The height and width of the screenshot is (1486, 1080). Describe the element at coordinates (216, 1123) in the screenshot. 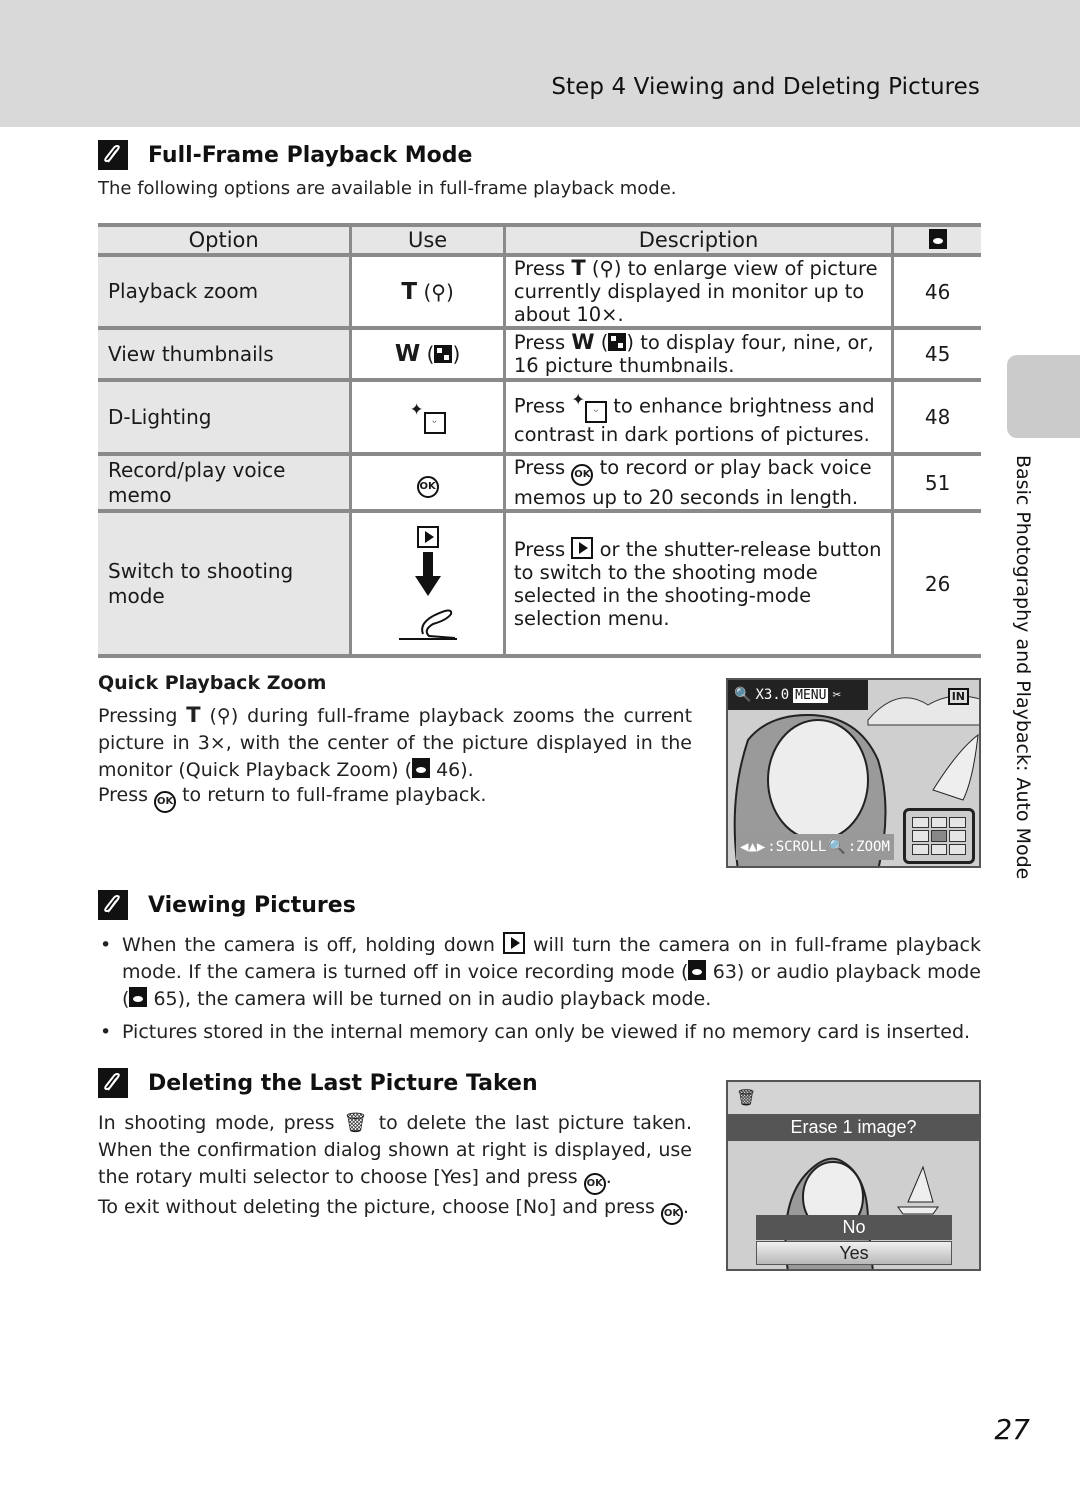

I see `body-pre: In shooting mode, press` at that location.